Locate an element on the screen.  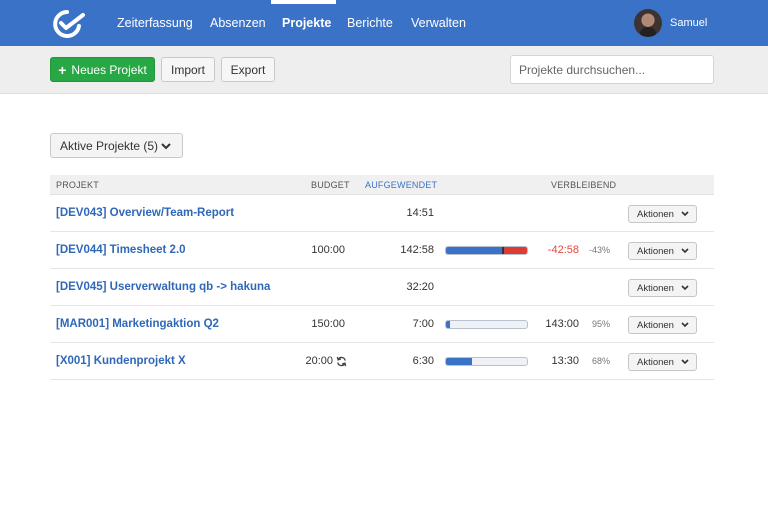
column-header-budget: BUDGET is located at coordinates (330, 185).